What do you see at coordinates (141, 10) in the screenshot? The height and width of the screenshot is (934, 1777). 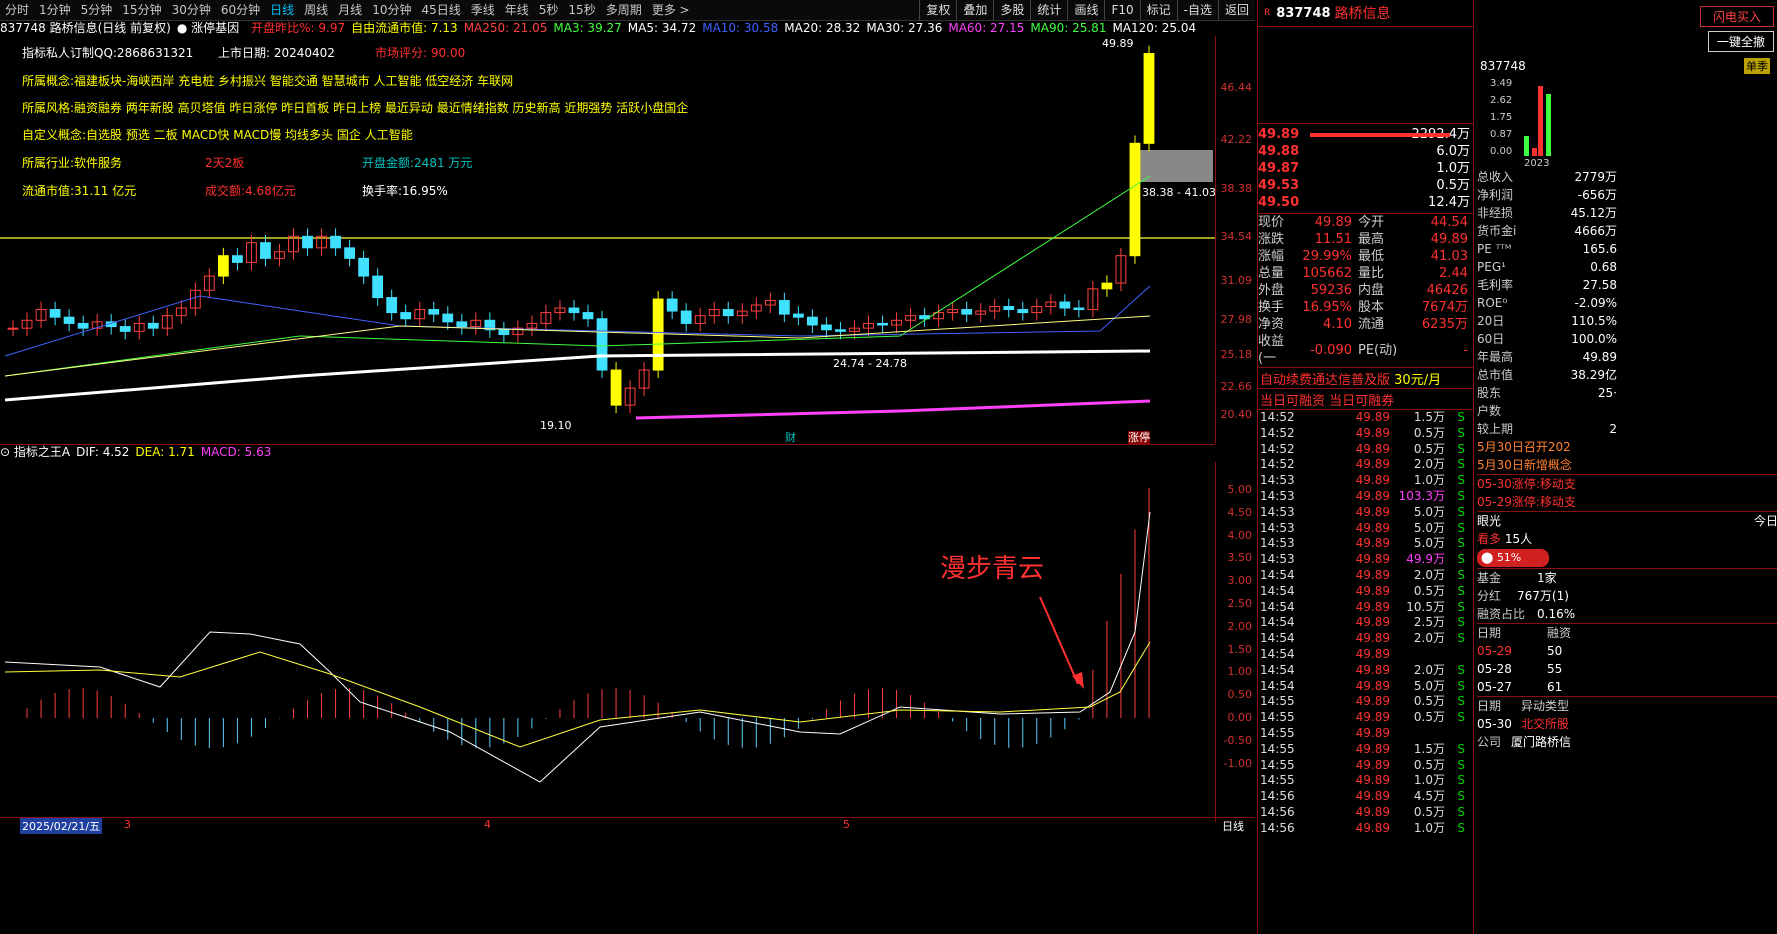 I see `period-tab: 15分钟` at bounding box center [141, 10].